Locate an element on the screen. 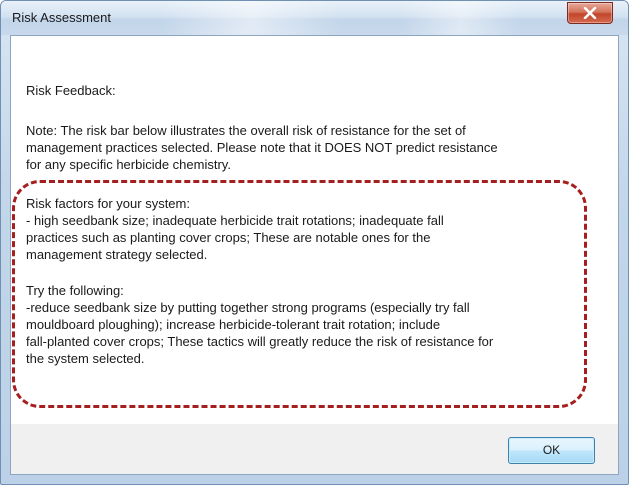  risk-feedback-heading: Risk Feedback: is located at coordinates (71, 90).